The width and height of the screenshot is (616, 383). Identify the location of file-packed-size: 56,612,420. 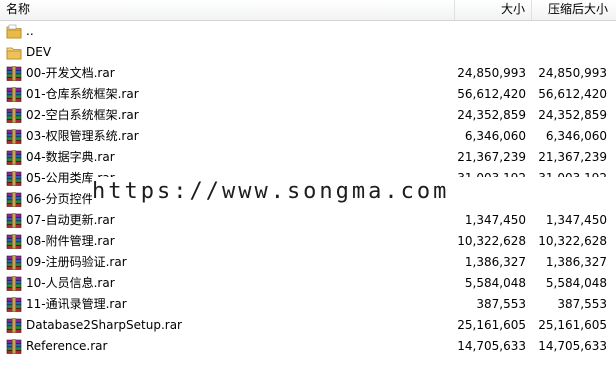
(572, 94).